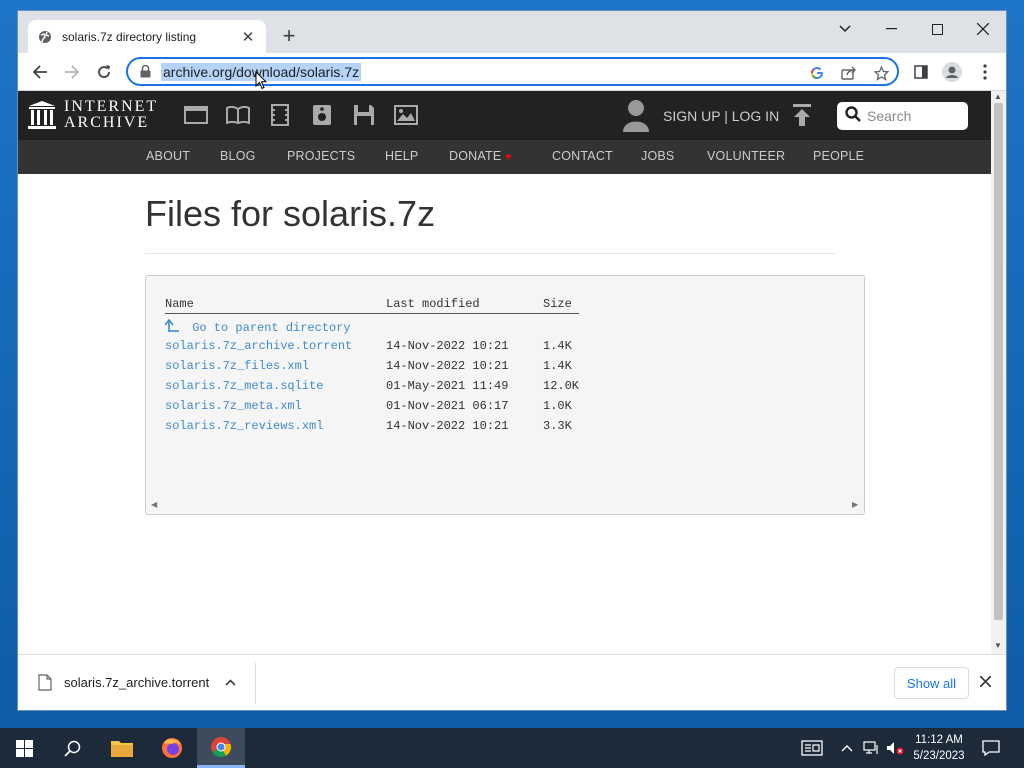  I want to click on ia-search-input: Search, so click(902, 116).